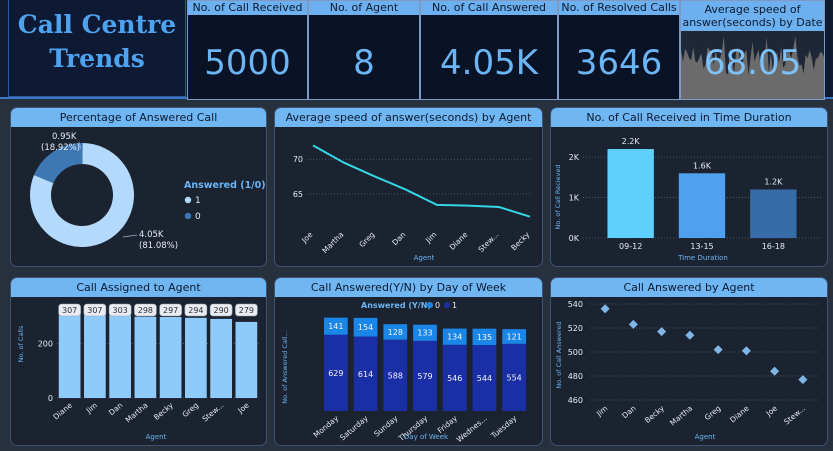 This screenshot has width=833, height=451. I want to click on chart-title-answered-agent: Call Answered by Agent, so click(689, 287).